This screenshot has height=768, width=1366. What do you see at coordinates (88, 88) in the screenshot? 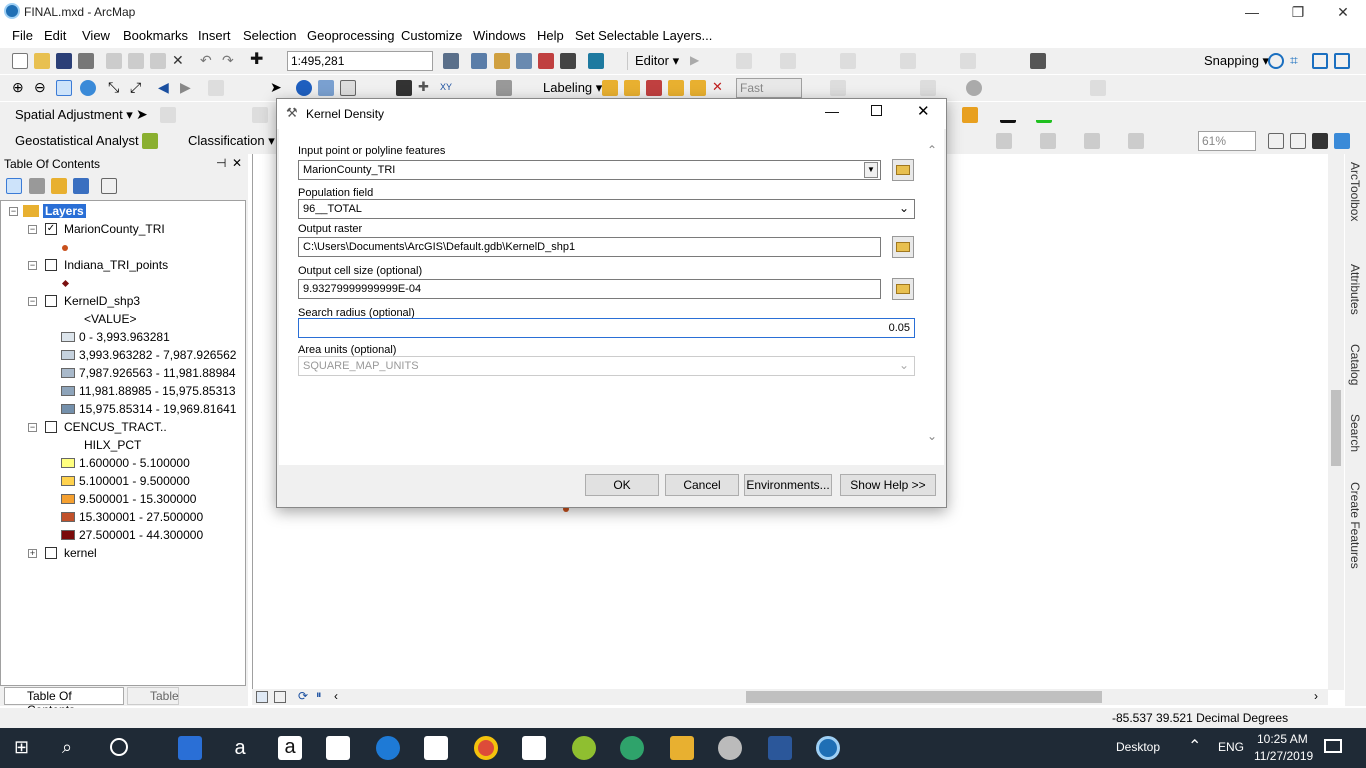
I see `full-extent-icon` at bounding box center [88, 88].